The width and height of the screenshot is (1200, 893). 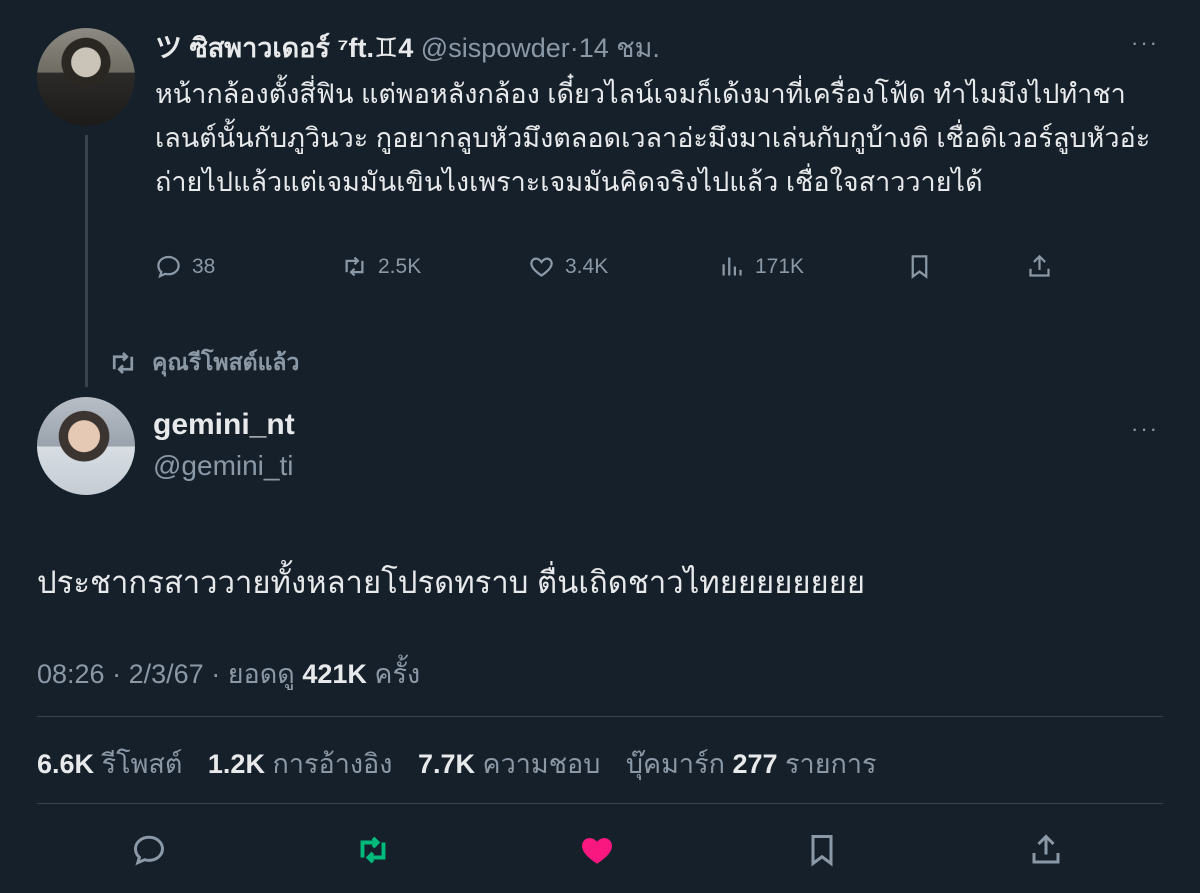 I want to click on handle: @sispowder, so click(x=495, y=48).